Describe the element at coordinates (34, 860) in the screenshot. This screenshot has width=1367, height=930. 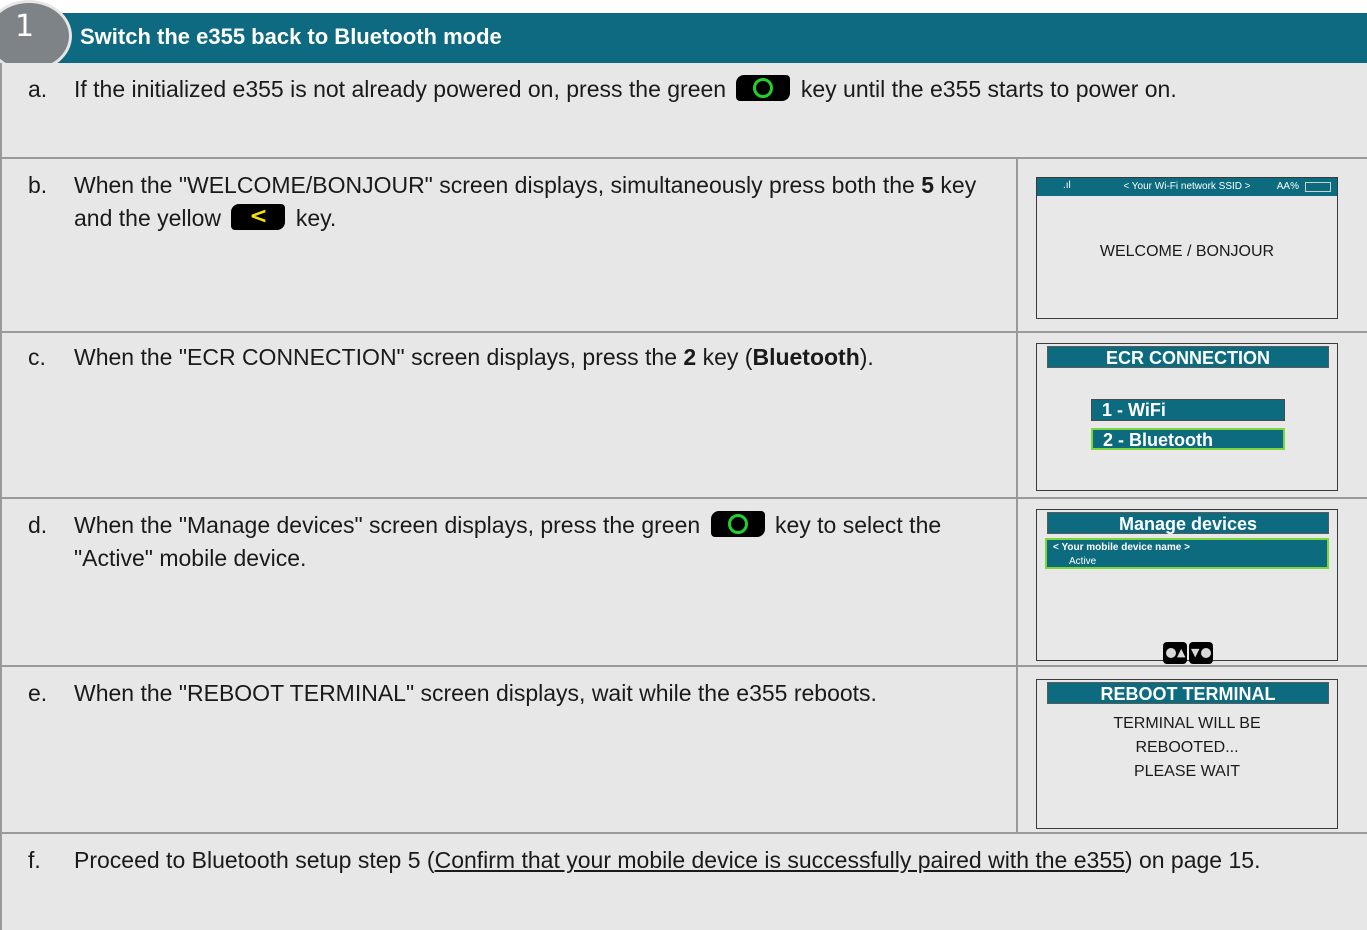
I see `step-letter: f.` at that location.